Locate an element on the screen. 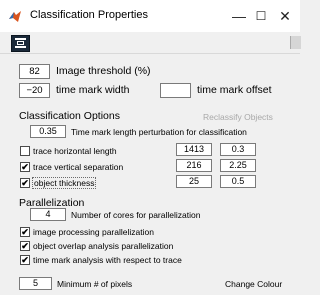  min-pixels-label: Minimum # of pixels is located at coordinates (95, 284).